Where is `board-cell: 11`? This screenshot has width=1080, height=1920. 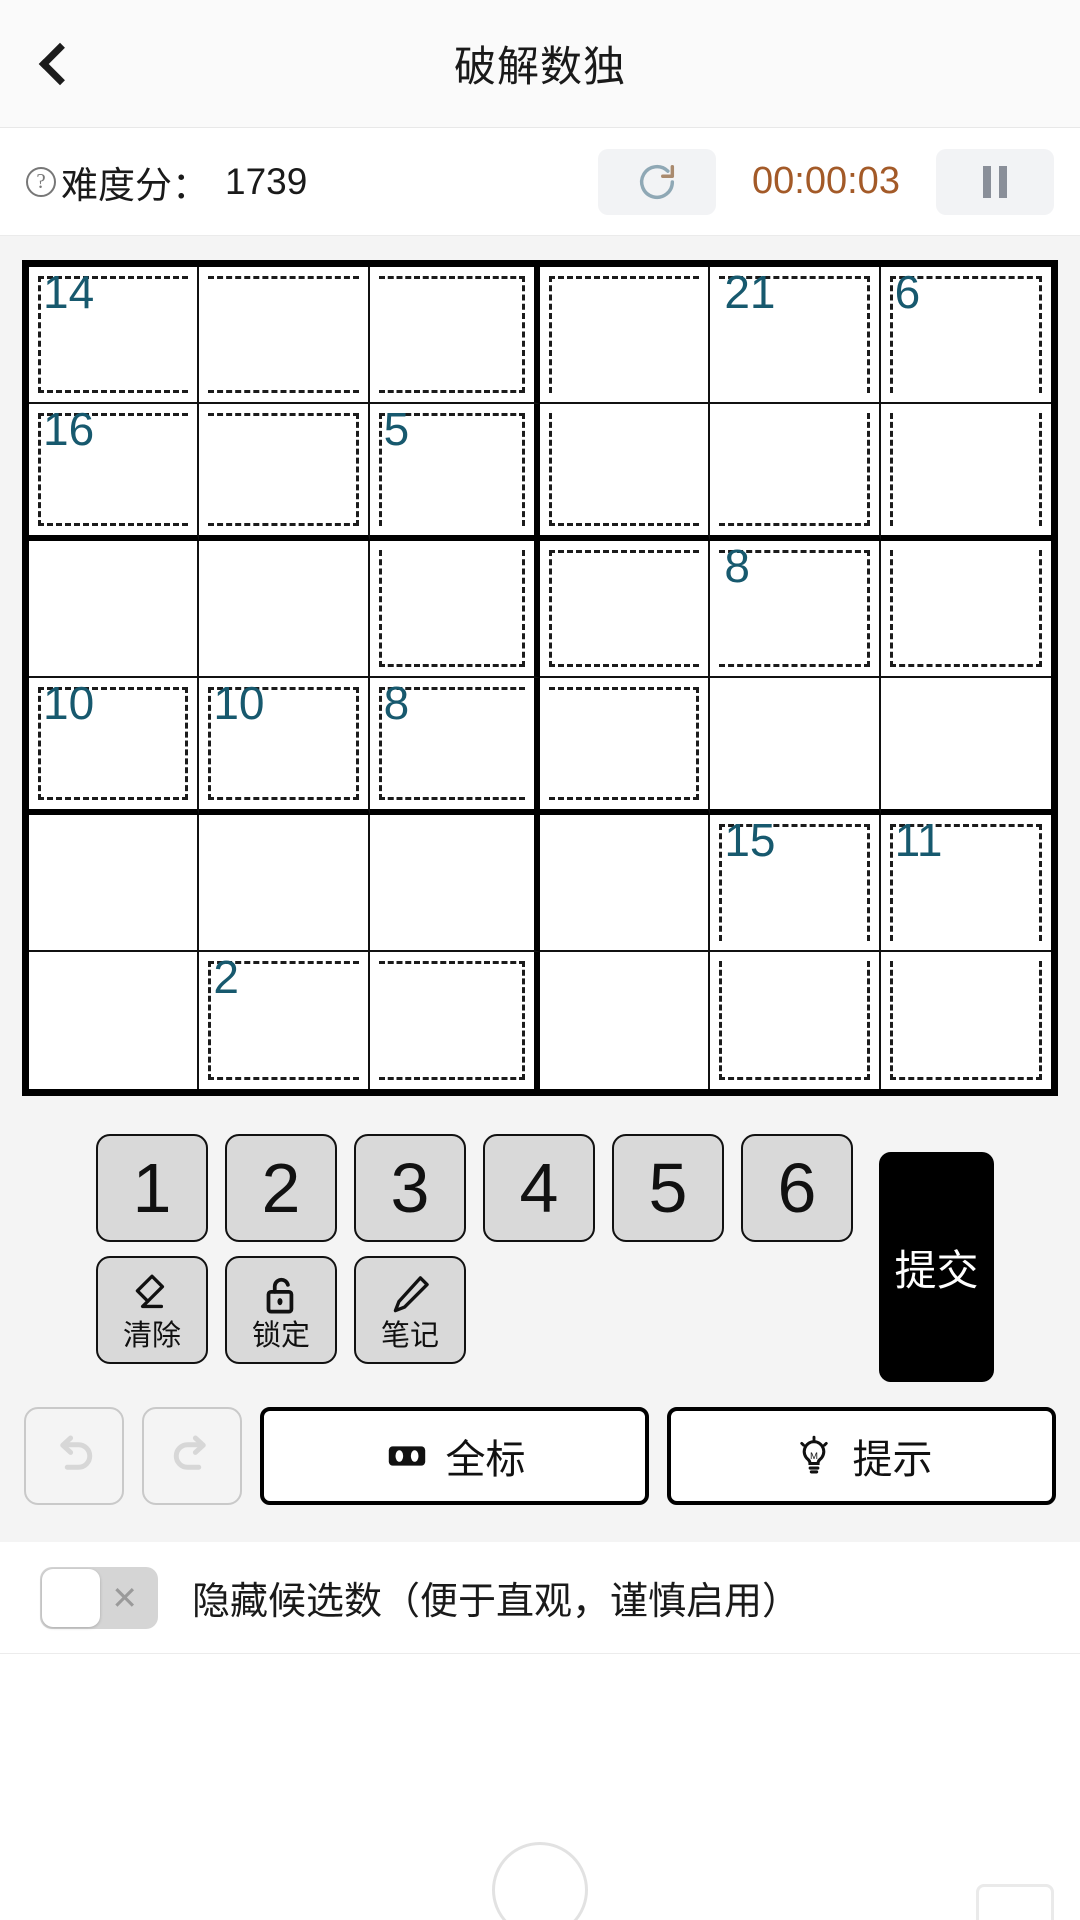 board-cell: 11 is located at coordinates (965, 883).